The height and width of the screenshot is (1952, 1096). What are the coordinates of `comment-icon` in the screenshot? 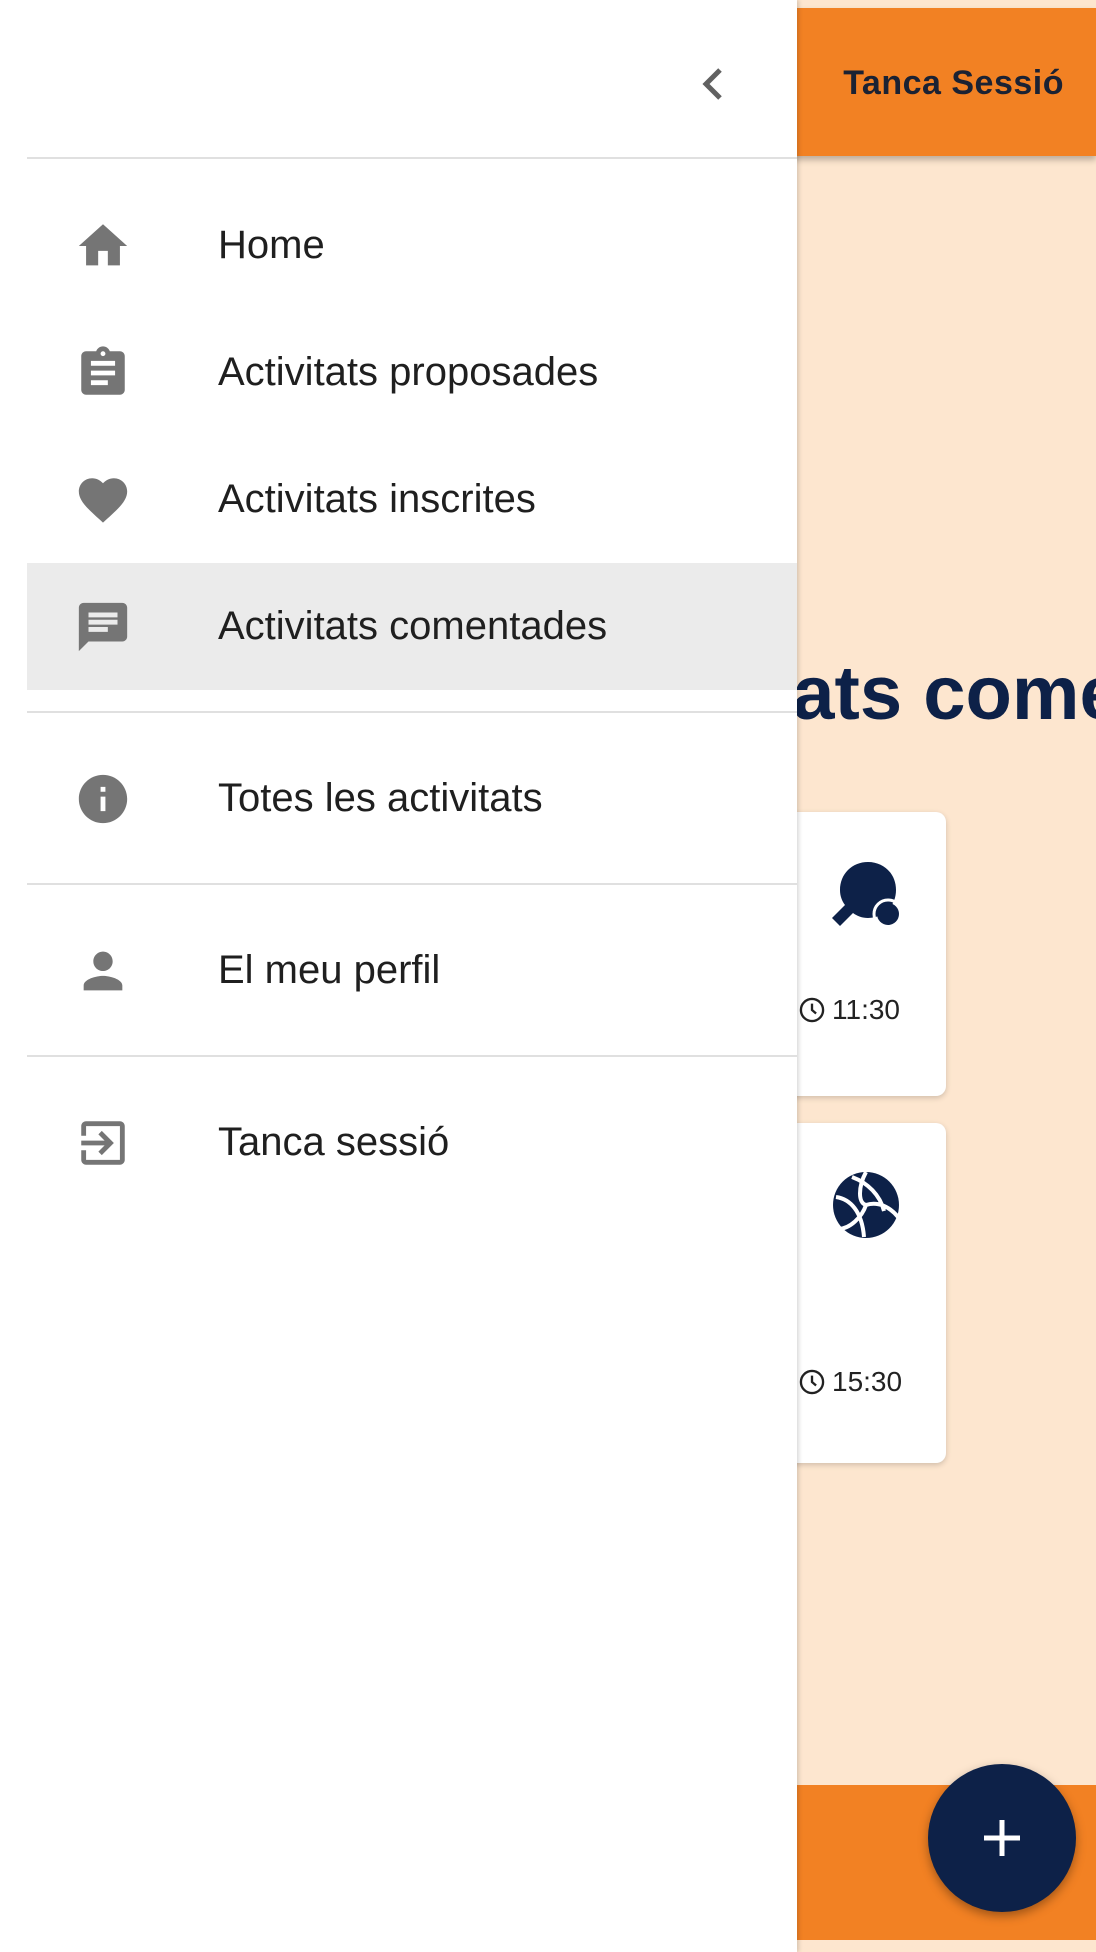 It's located at (103, 627).